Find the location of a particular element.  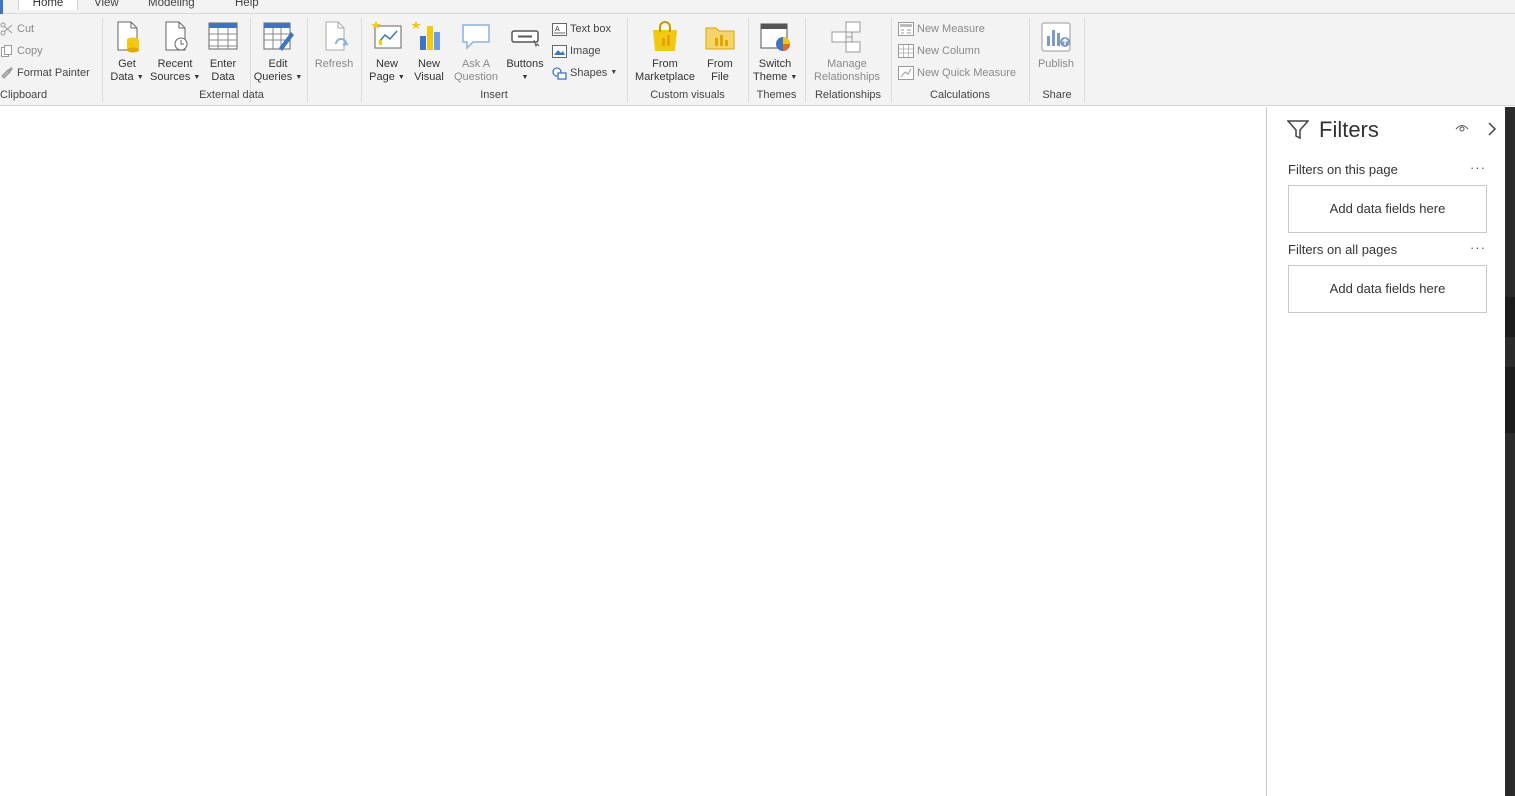

copy-label: Copy is located at coordinates (30, 51).